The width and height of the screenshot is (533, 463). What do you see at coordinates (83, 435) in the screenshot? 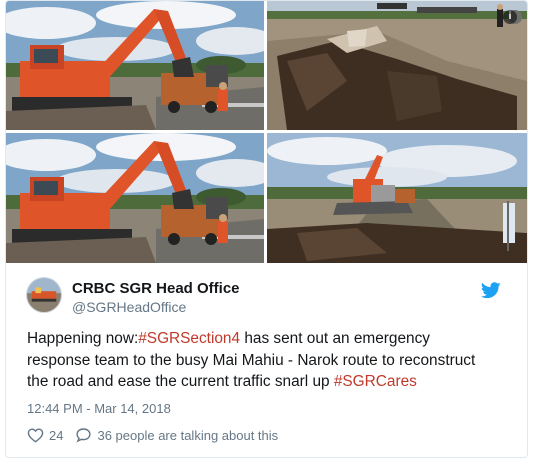
I see `speech-bubble-icon` at bounding box center [83, 435].